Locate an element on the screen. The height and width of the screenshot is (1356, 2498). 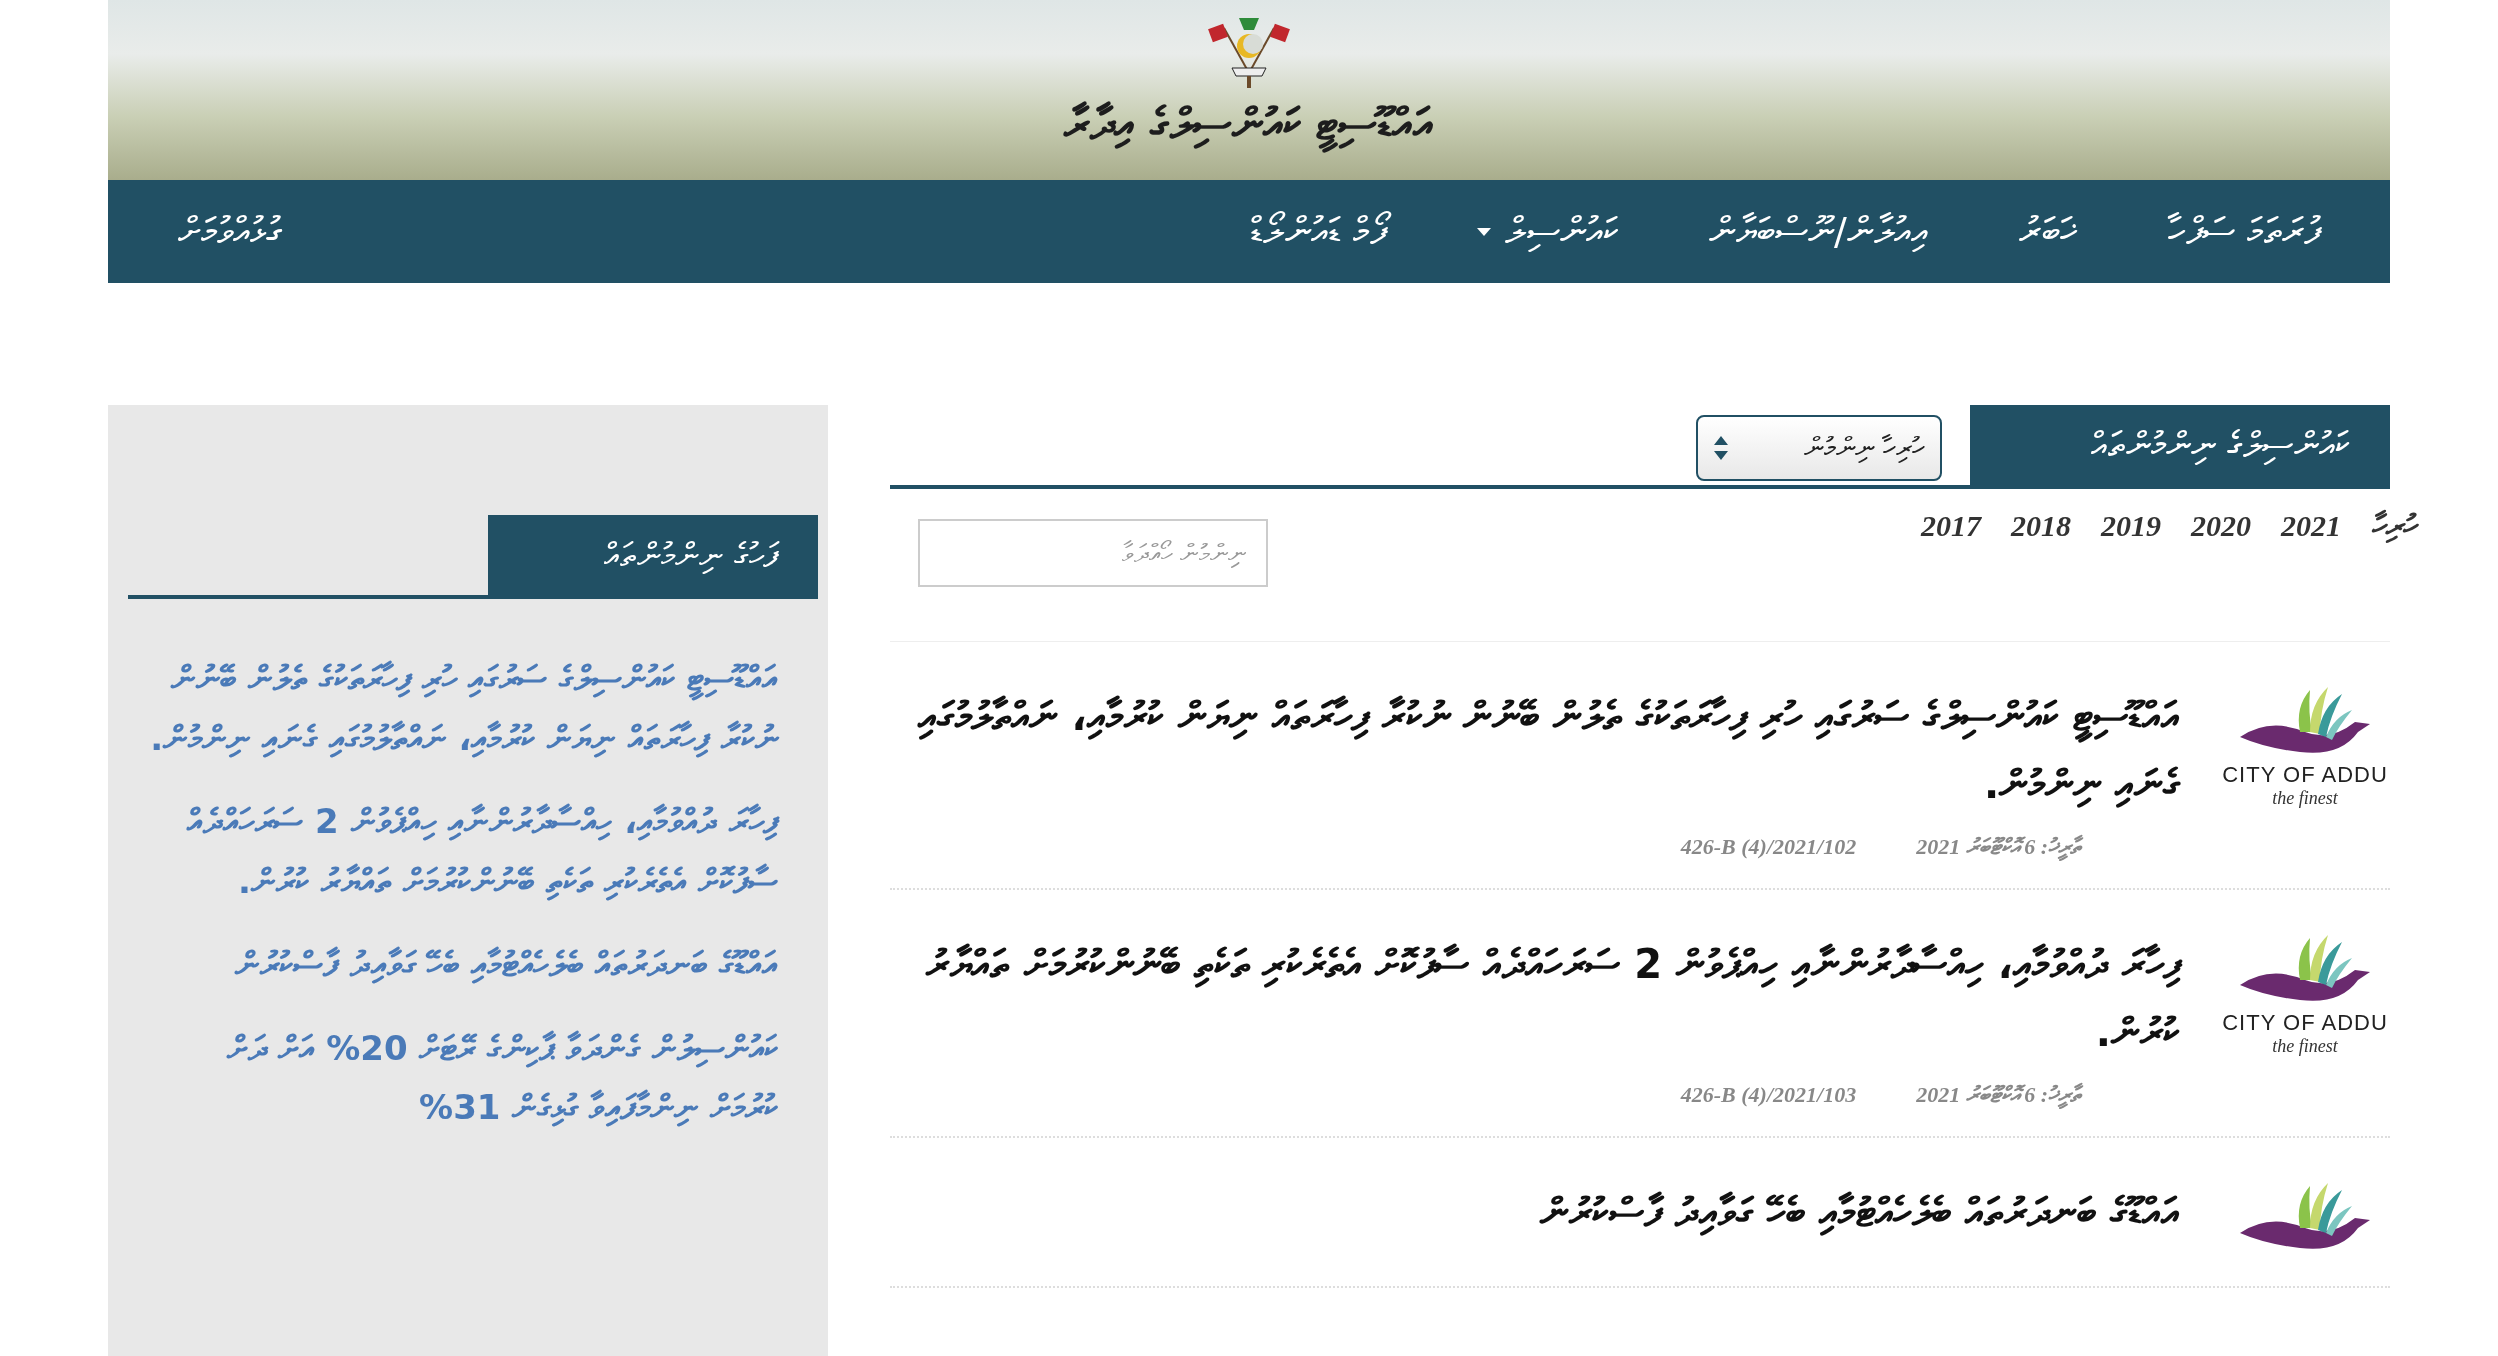
sidebar-link: ފިހާރަ ދުއްވުމާއި، ހިއްސާދާރުންނާއި ހިއްޕެވުން 2 ސަރަހައްދެއް ސާފުކޮށް އެތެރެކުރި ތަކެތި ބޭނުންކުރުމަށް ތައްޔާރު ކުރުން. is located at coordinates (463, 851).